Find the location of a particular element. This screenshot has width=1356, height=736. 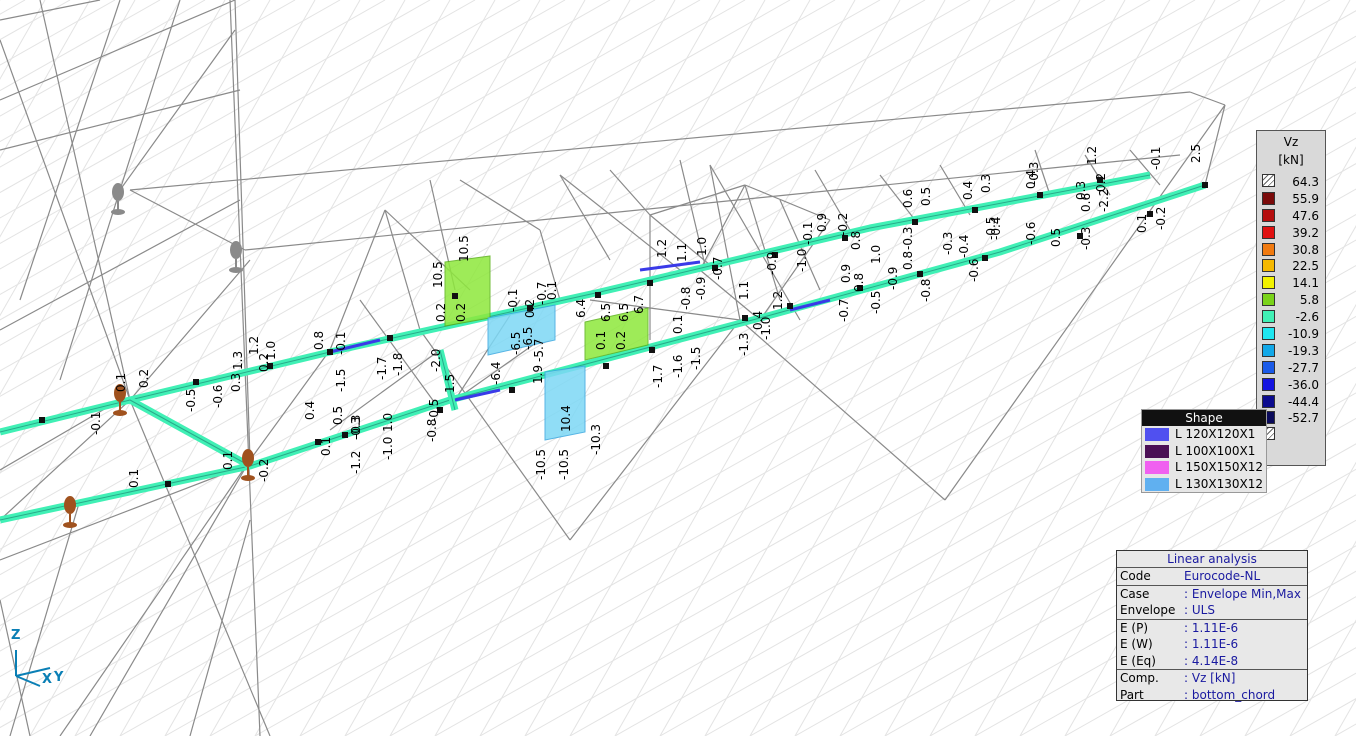

legend-row is located at coordinates (1291, 435).